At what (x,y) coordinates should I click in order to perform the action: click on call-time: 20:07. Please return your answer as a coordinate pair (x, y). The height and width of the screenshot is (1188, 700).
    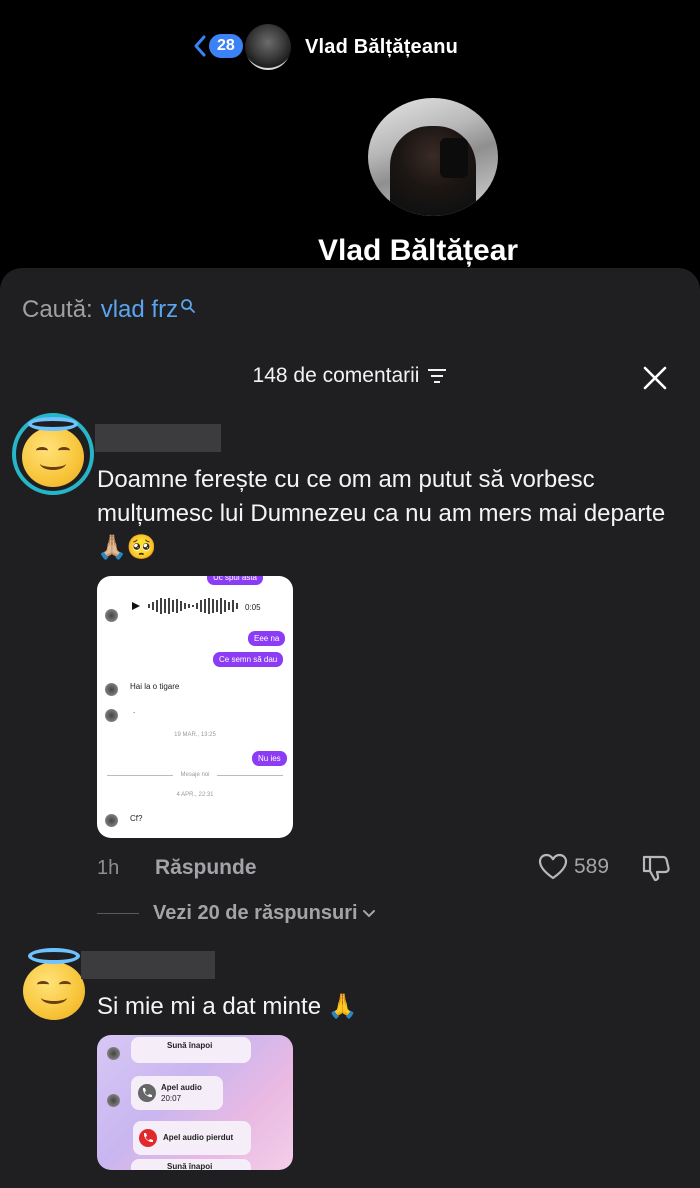
    Looking at the image, I should click on (171, 1098).